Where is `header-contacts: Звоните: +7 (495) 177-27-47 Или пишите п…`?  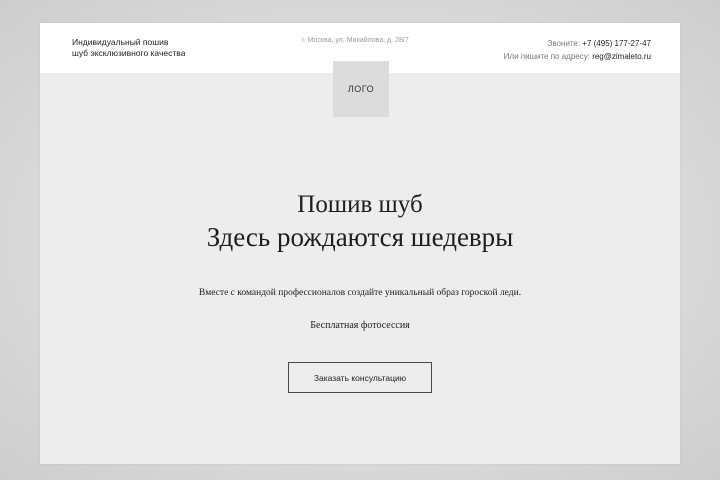 header-contacts: Звоните: +7 (495) 177-27-47 Или пишите п… is located at coordinates (577, 50).